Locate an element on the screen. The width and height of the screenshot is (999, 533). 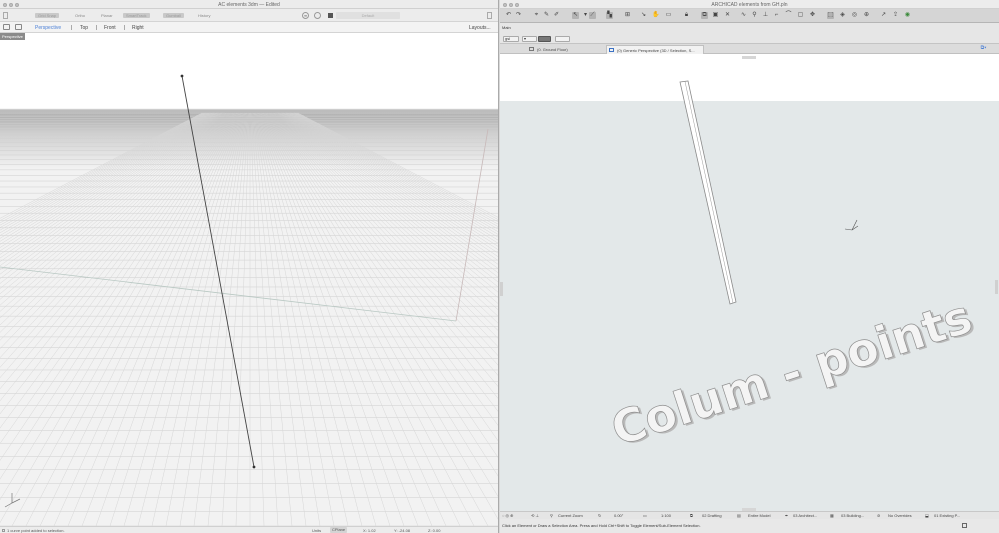
pick-up-icon: ⌖ is located at coordinates (536, 15).